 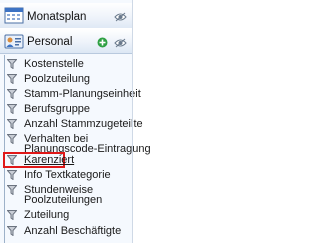 I want to click on list-item-label: Zuteilung, so click(x=47, y=215).